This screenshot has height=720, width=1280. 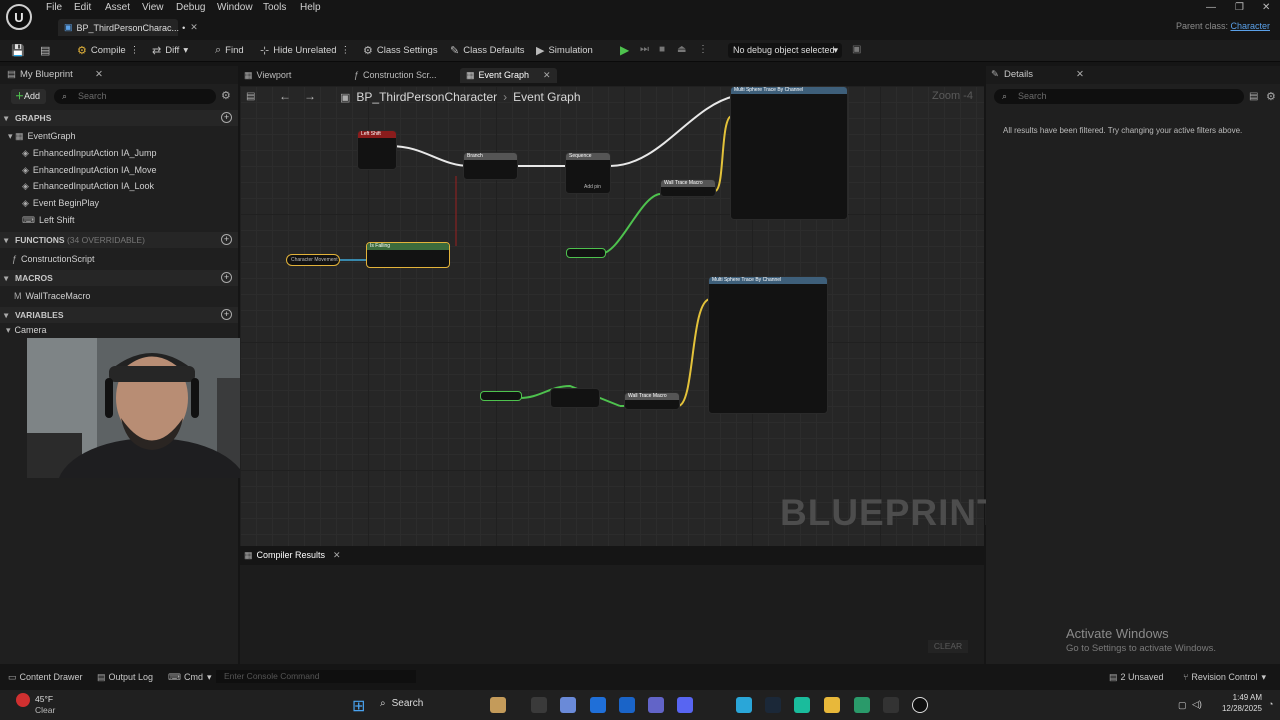 What do you see at coordinates (119, 315) in the screenshot?
I see `variables-section: ▾ VARIABLES +` at bounding box center [119, 315].